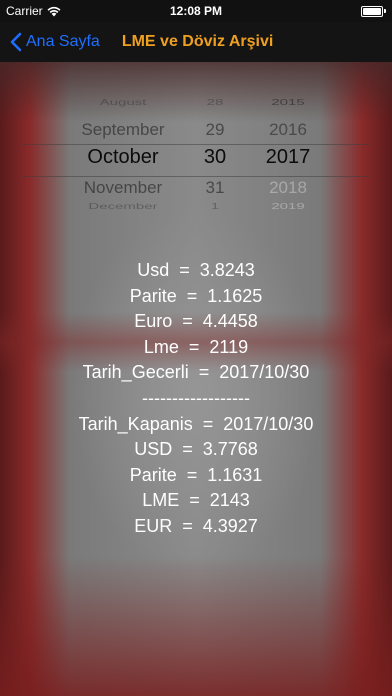 This screenshot has width=392, height=696. Describe the element at coordinates (215, 188) in the screenshot. I see `picker-day: 31` at that location.